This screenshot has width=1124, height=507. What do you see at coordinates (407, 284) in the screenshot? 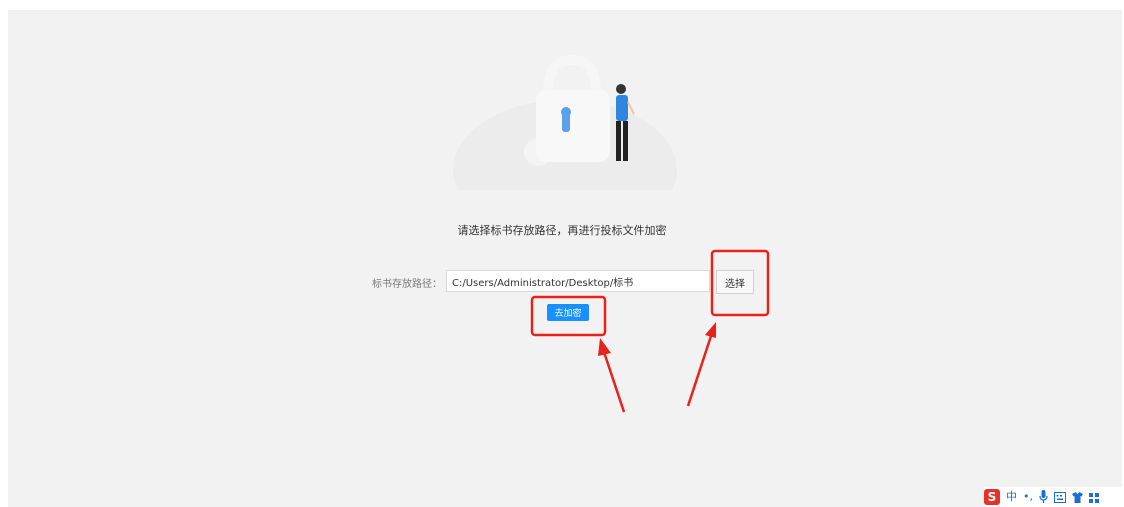
I see `path-label: 标书存放路径：` at bounding box center [407, 284].